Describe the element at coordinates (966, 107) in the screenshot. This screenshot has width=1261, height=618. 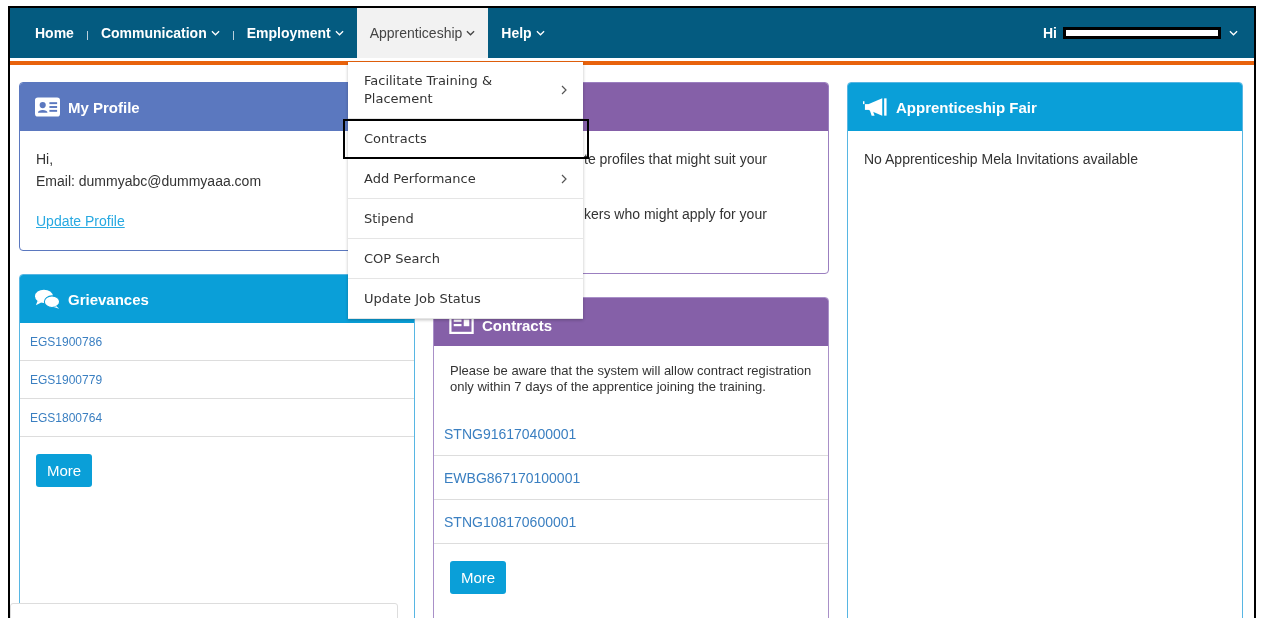
I see `card-title: Apprenticeship Fair` at that location.